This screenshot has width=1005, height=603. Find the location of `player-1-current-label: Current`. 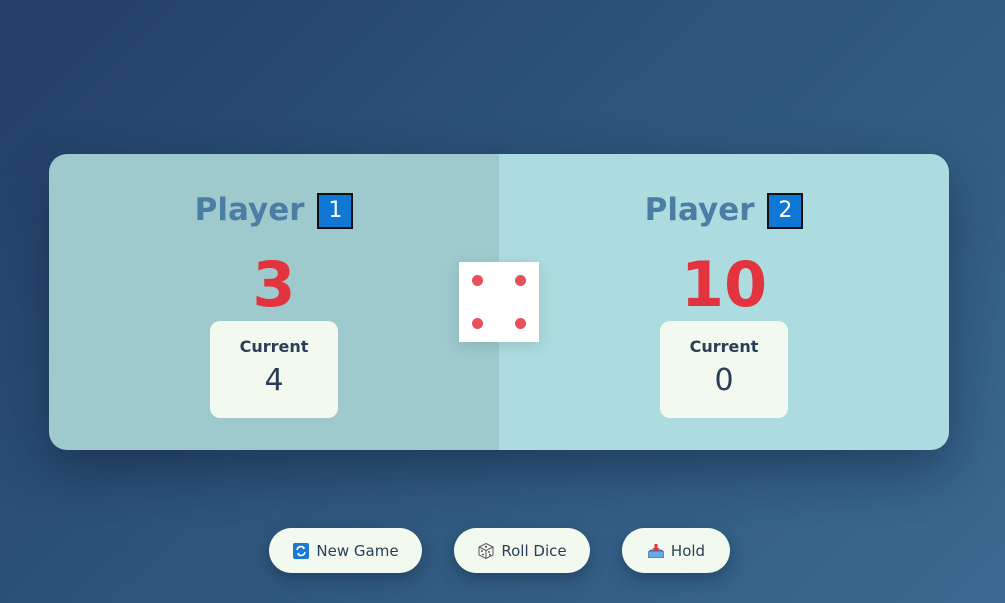

player-1-current-label: Current is located at coordinates (274, 346).